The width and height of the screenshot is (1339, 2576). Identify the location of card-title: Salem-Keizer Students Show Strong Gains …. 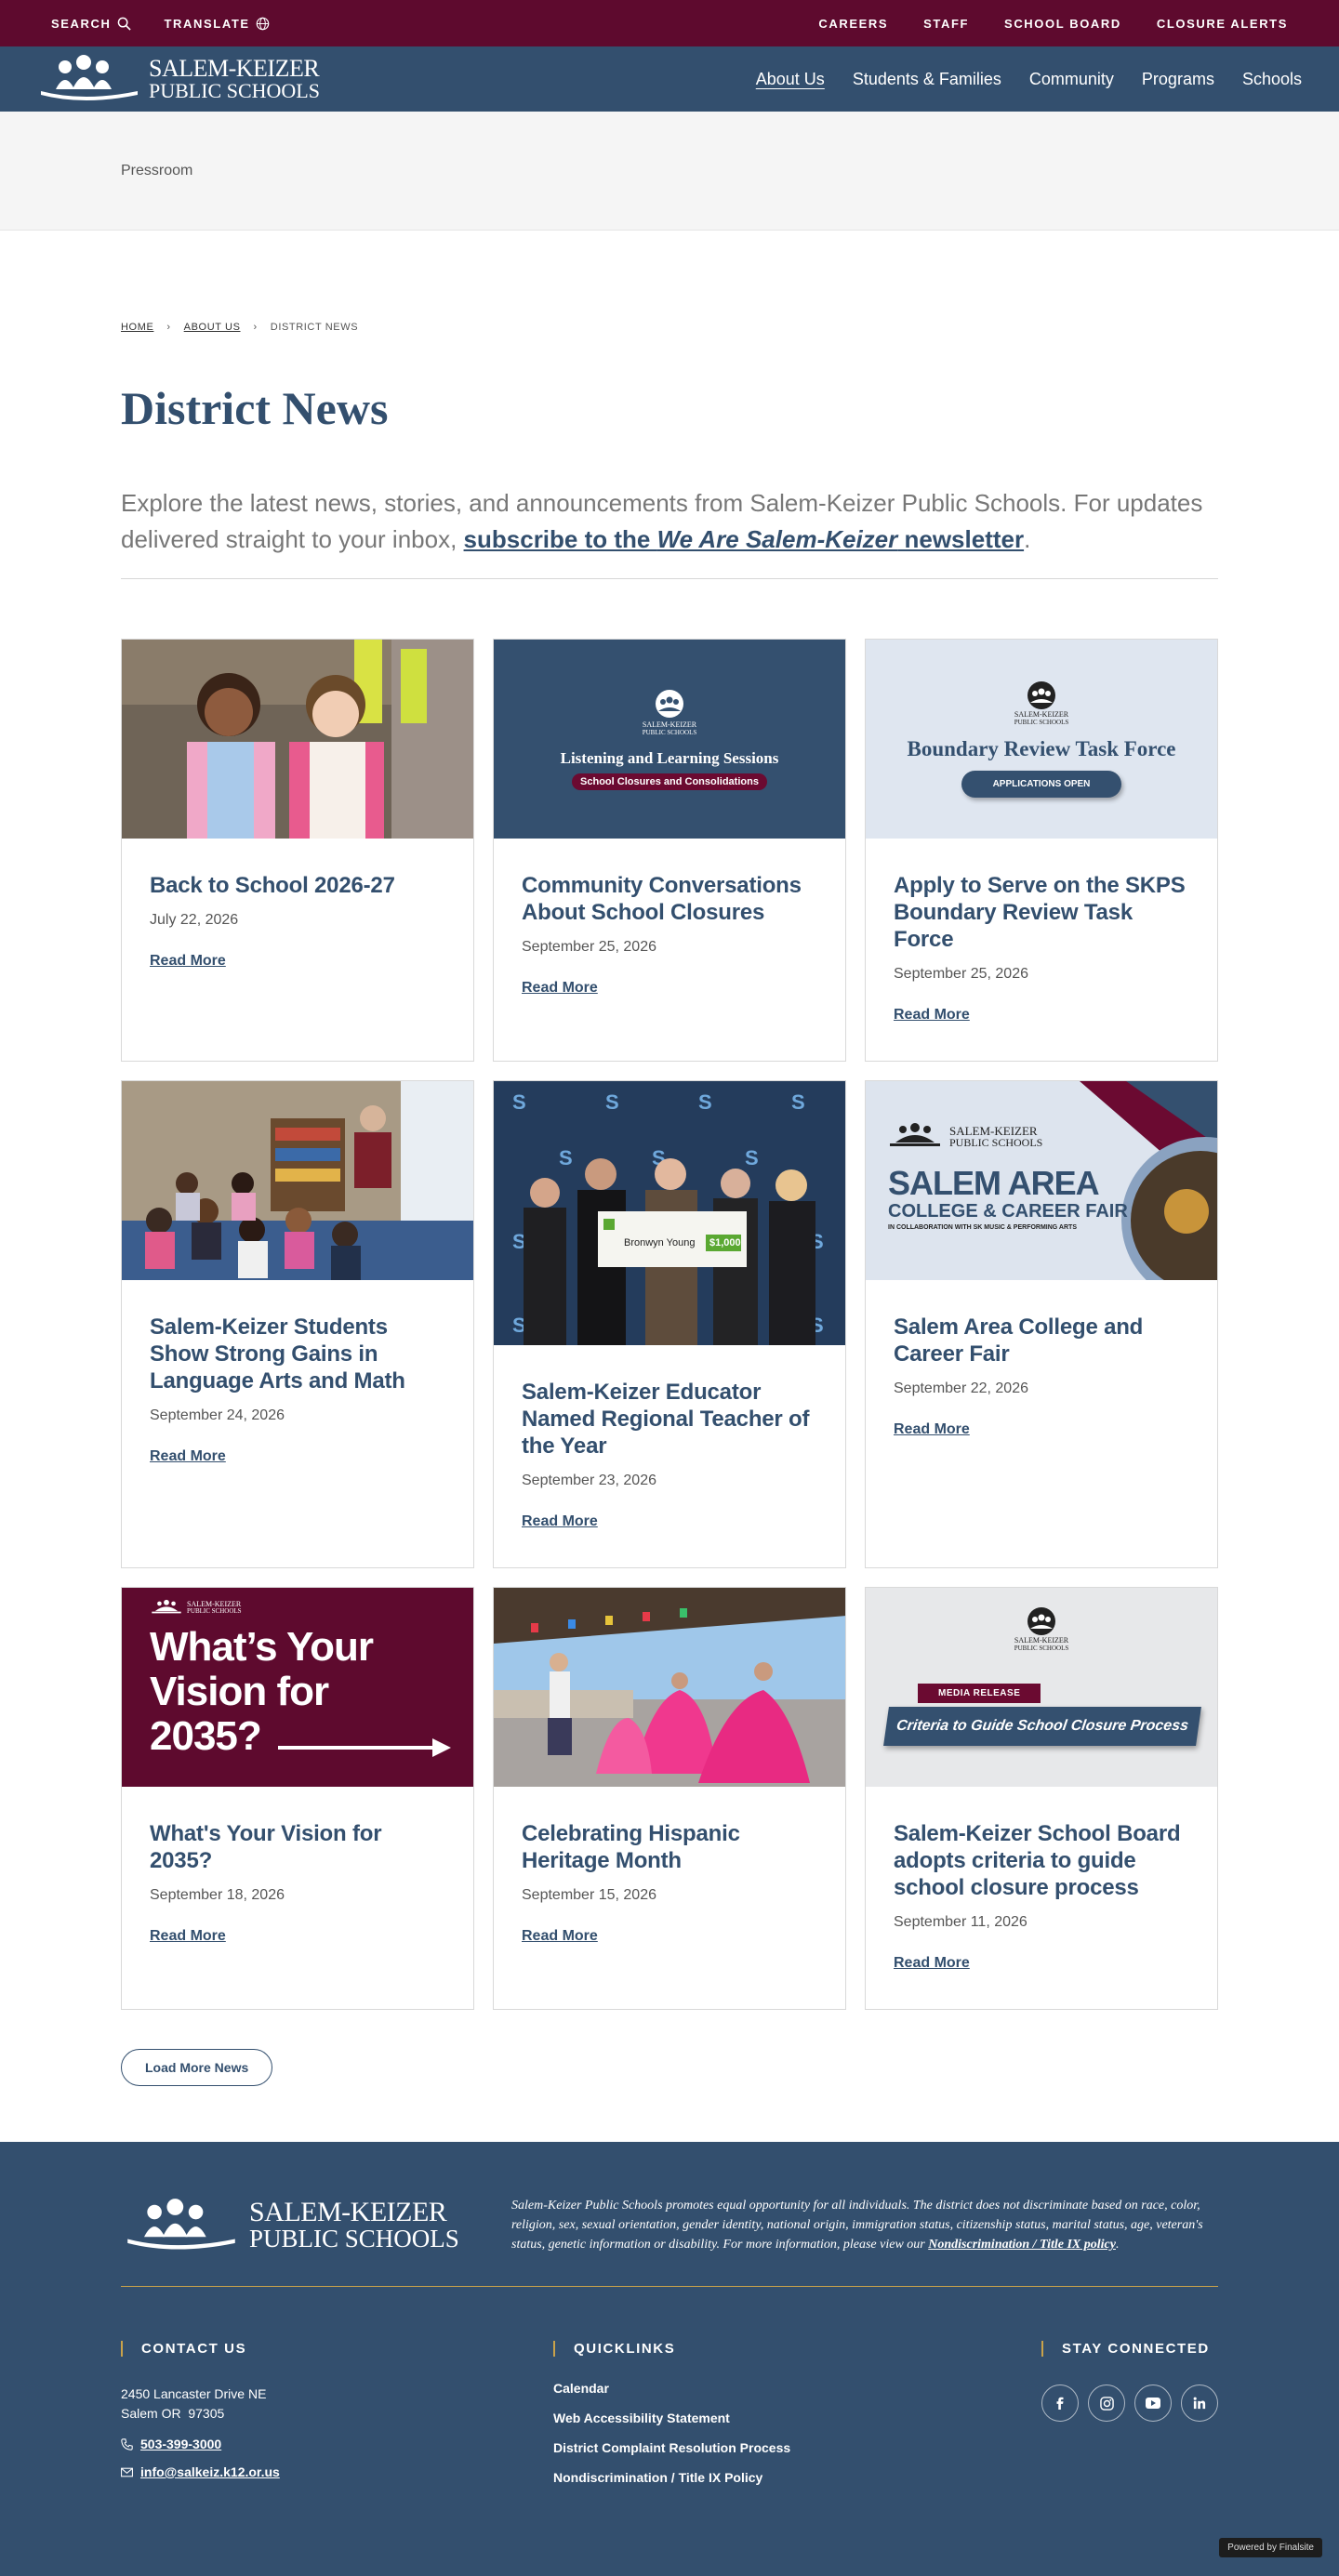
(297, 1354).